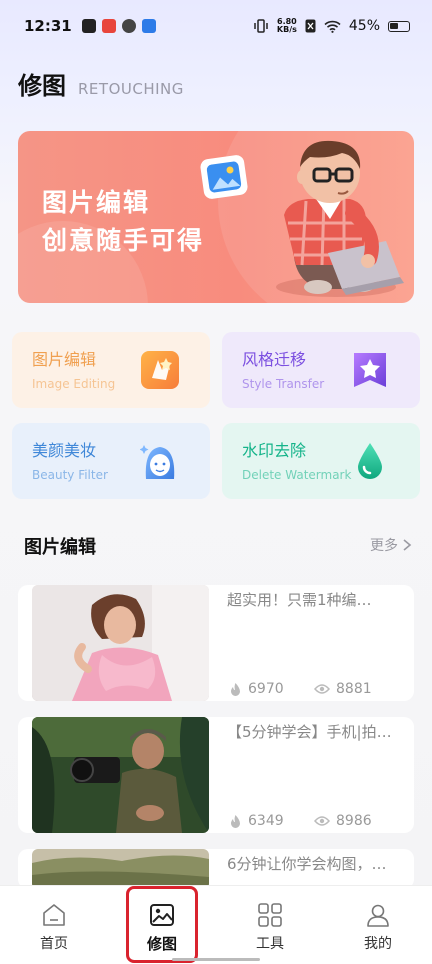 This screenshot has width=432, height=964. I want to click on feature-subtitle: Style Transfer, so click(283, 384).